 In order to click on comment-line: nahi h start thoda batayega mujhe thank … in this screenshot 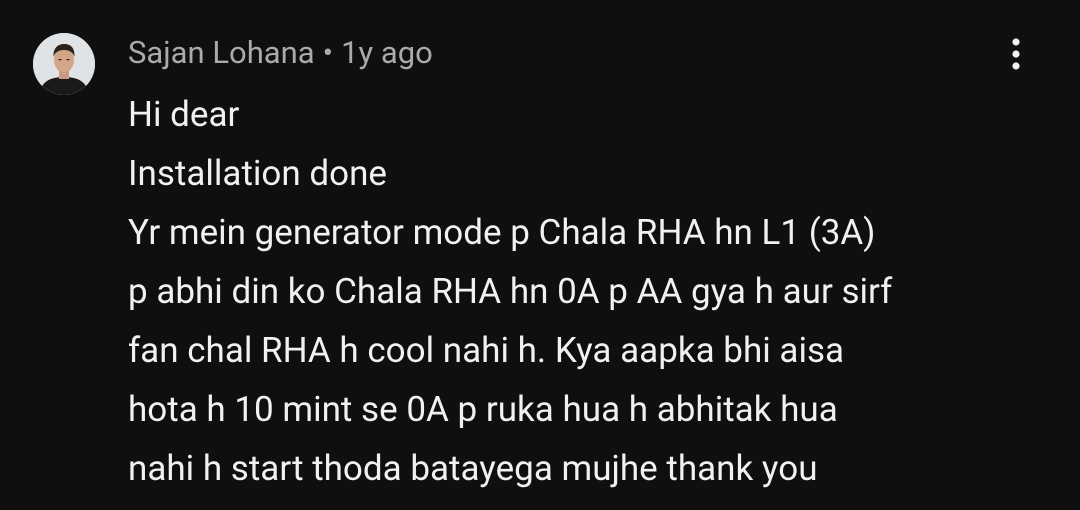, I will do `click(473, 468)`.